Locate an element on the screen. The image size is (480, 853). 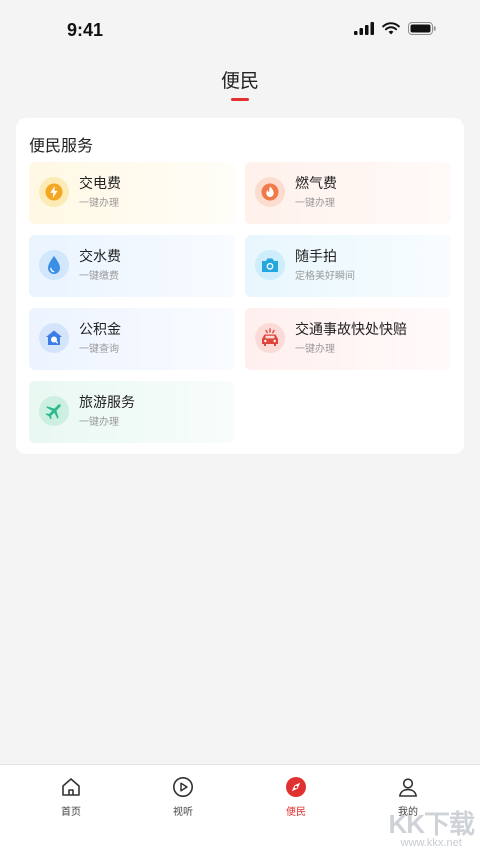
tab-services: 便民 is located at coordinates (296, 796).